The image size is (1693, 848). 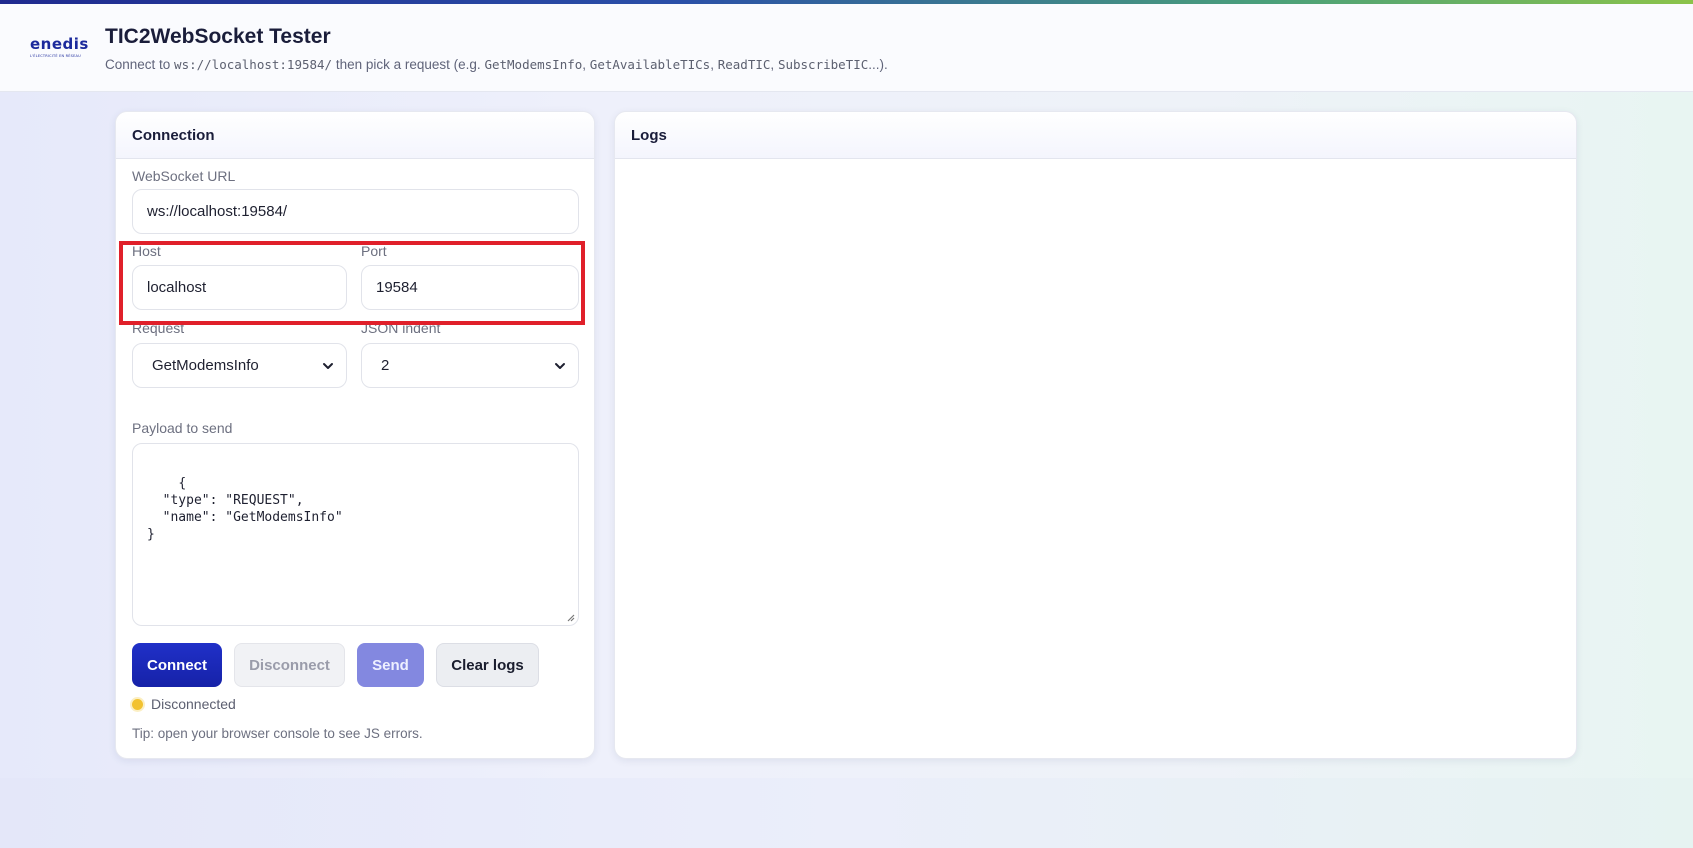 What do you see at coordinates (385, 365) in the screenshot?
I see `json-indent-selected-value: 2` at bounding box center [385, 365].